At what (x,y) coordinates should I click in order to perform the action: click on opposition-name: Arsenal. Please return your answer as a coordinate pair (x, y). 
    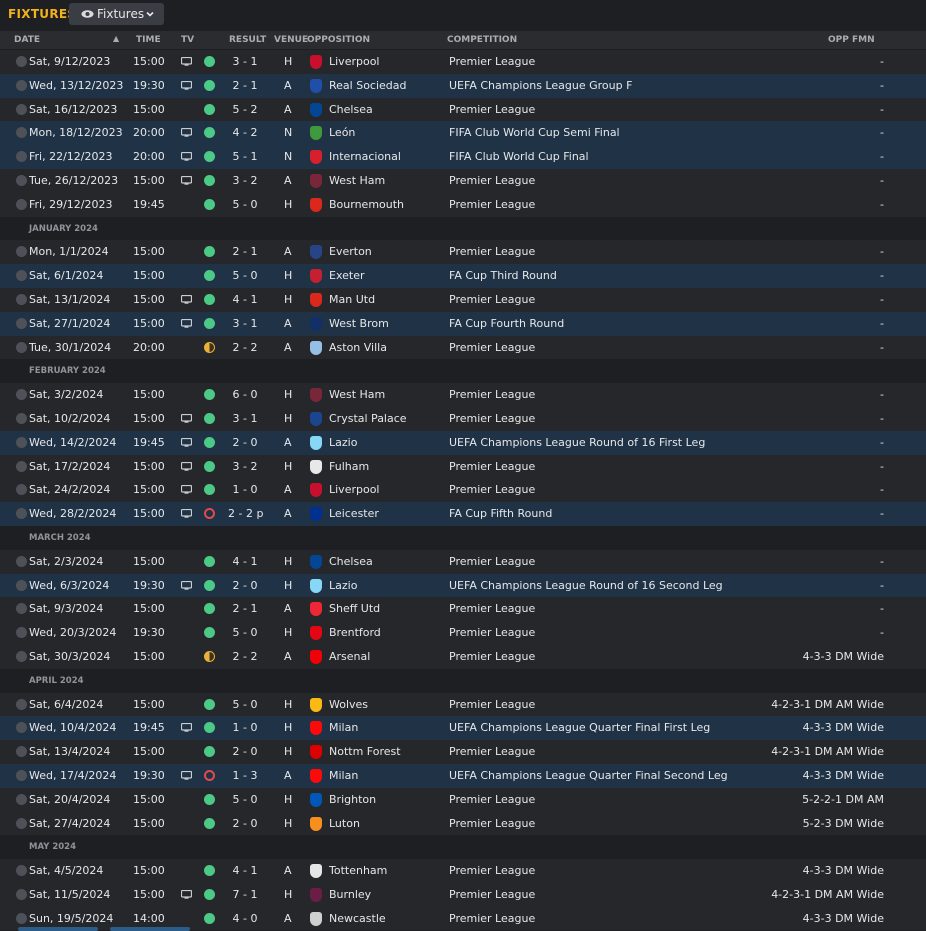
    Looking at the image, I should click on (349, 656).